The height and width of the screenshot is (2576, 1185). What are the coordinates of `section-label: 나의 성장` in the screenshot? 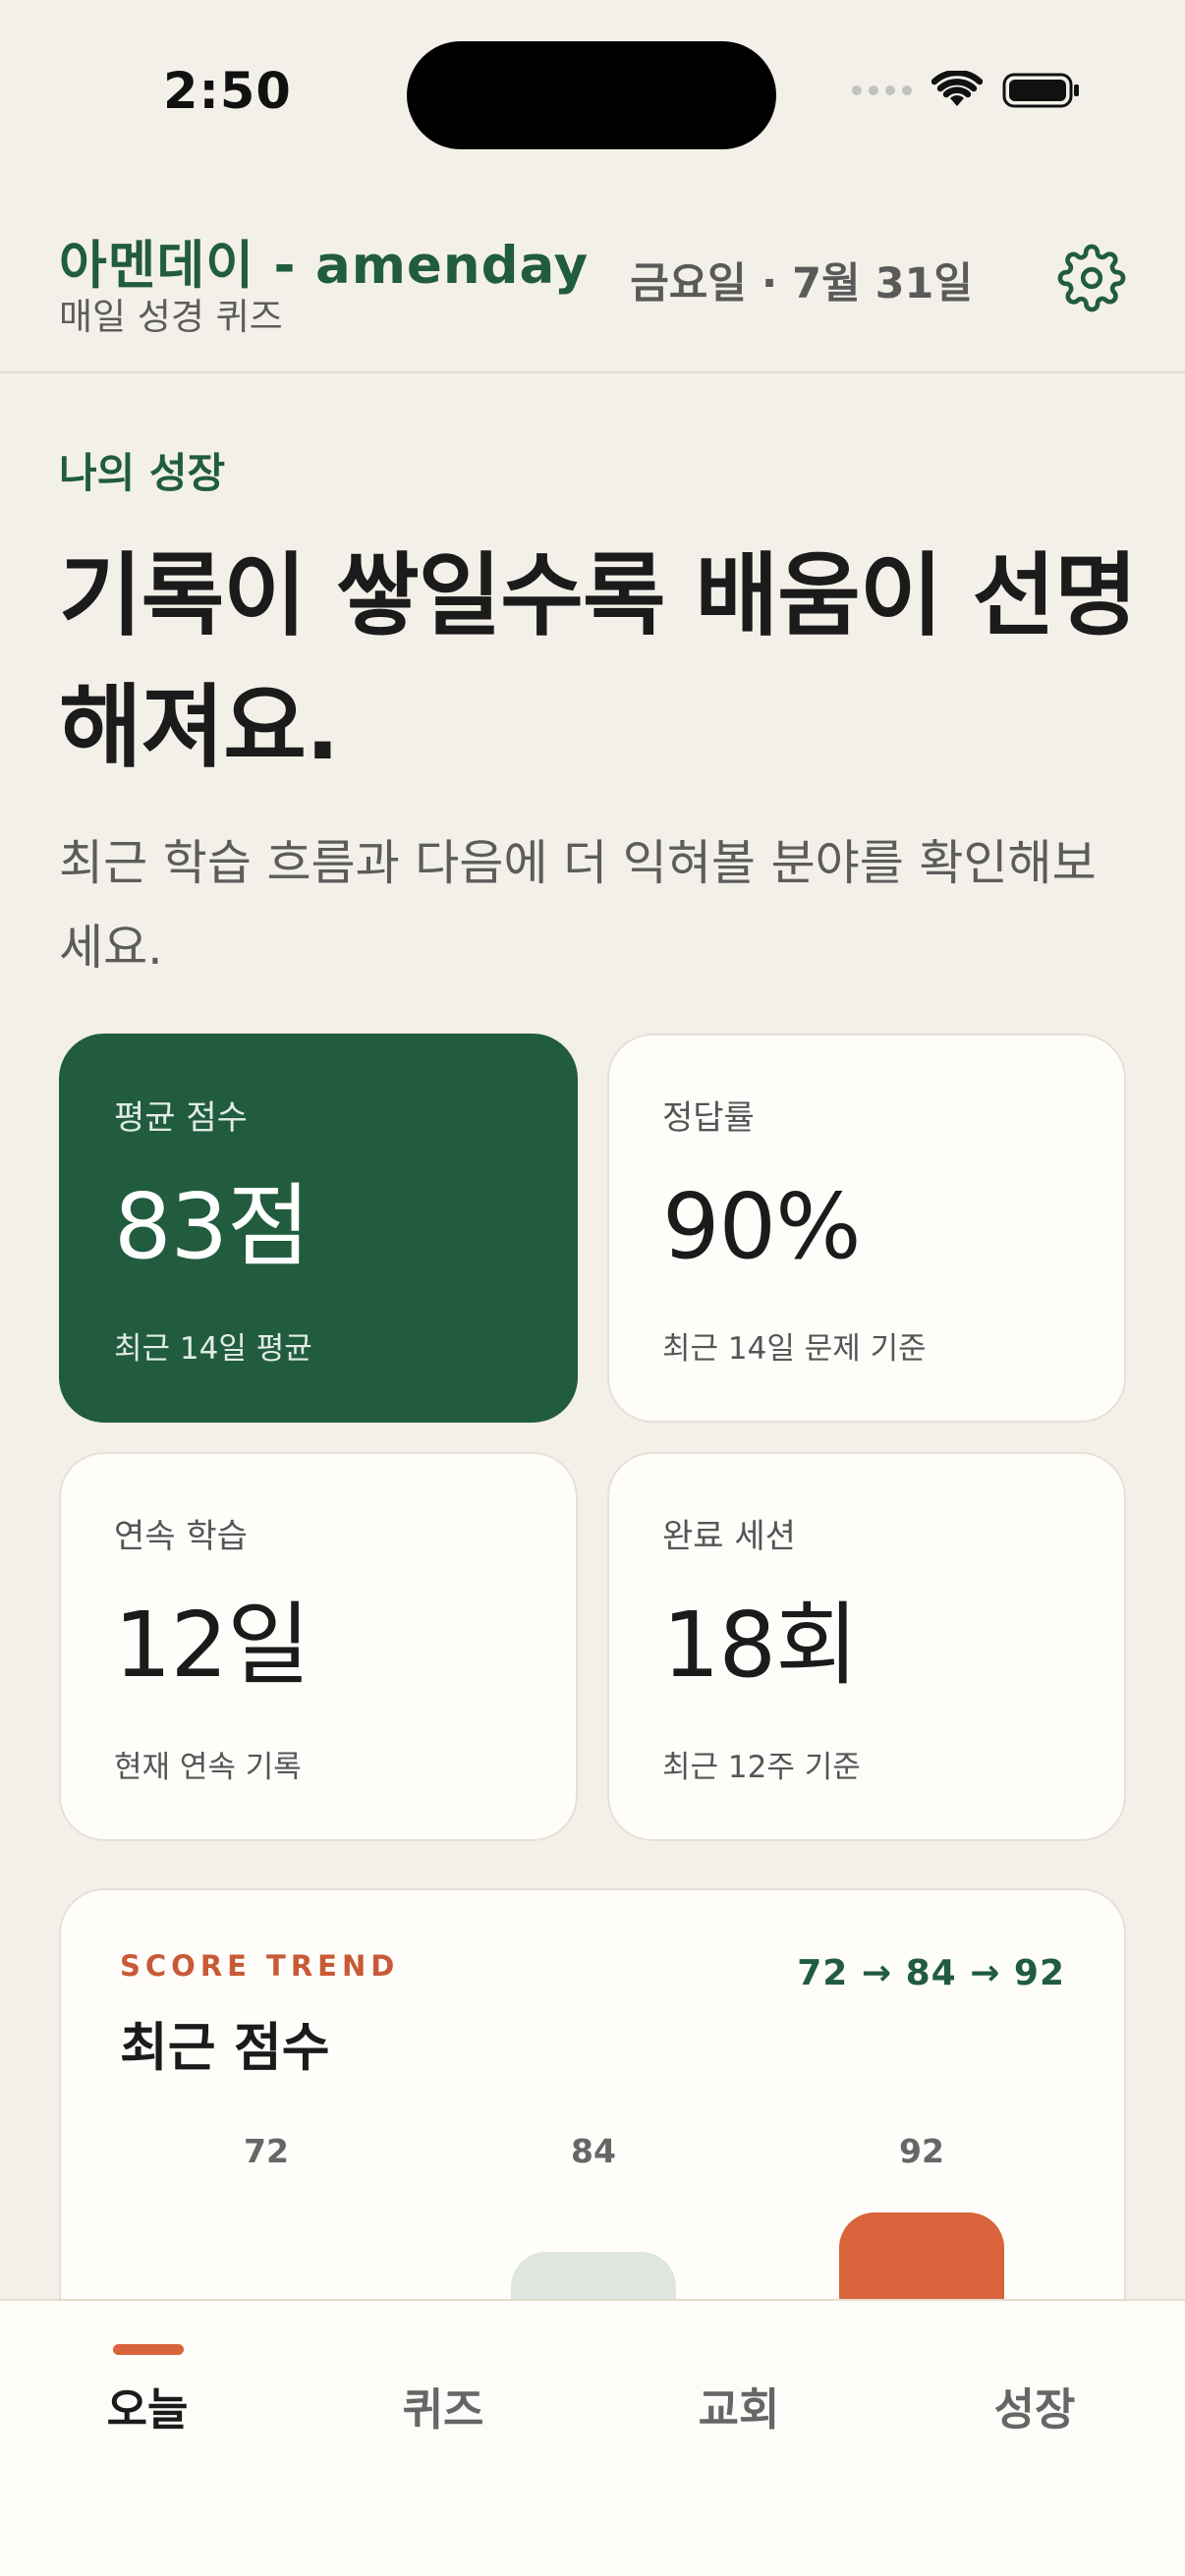 It's located at (142, 473).